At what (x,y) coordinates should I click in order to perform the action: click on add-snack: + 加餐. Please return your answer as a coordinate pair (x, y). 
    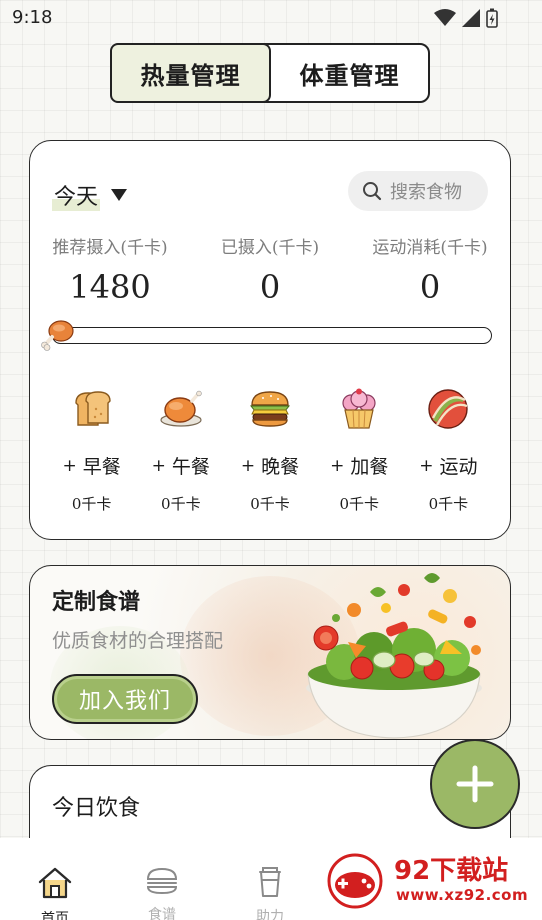
    Looking at the image, I should click on (359, 465).